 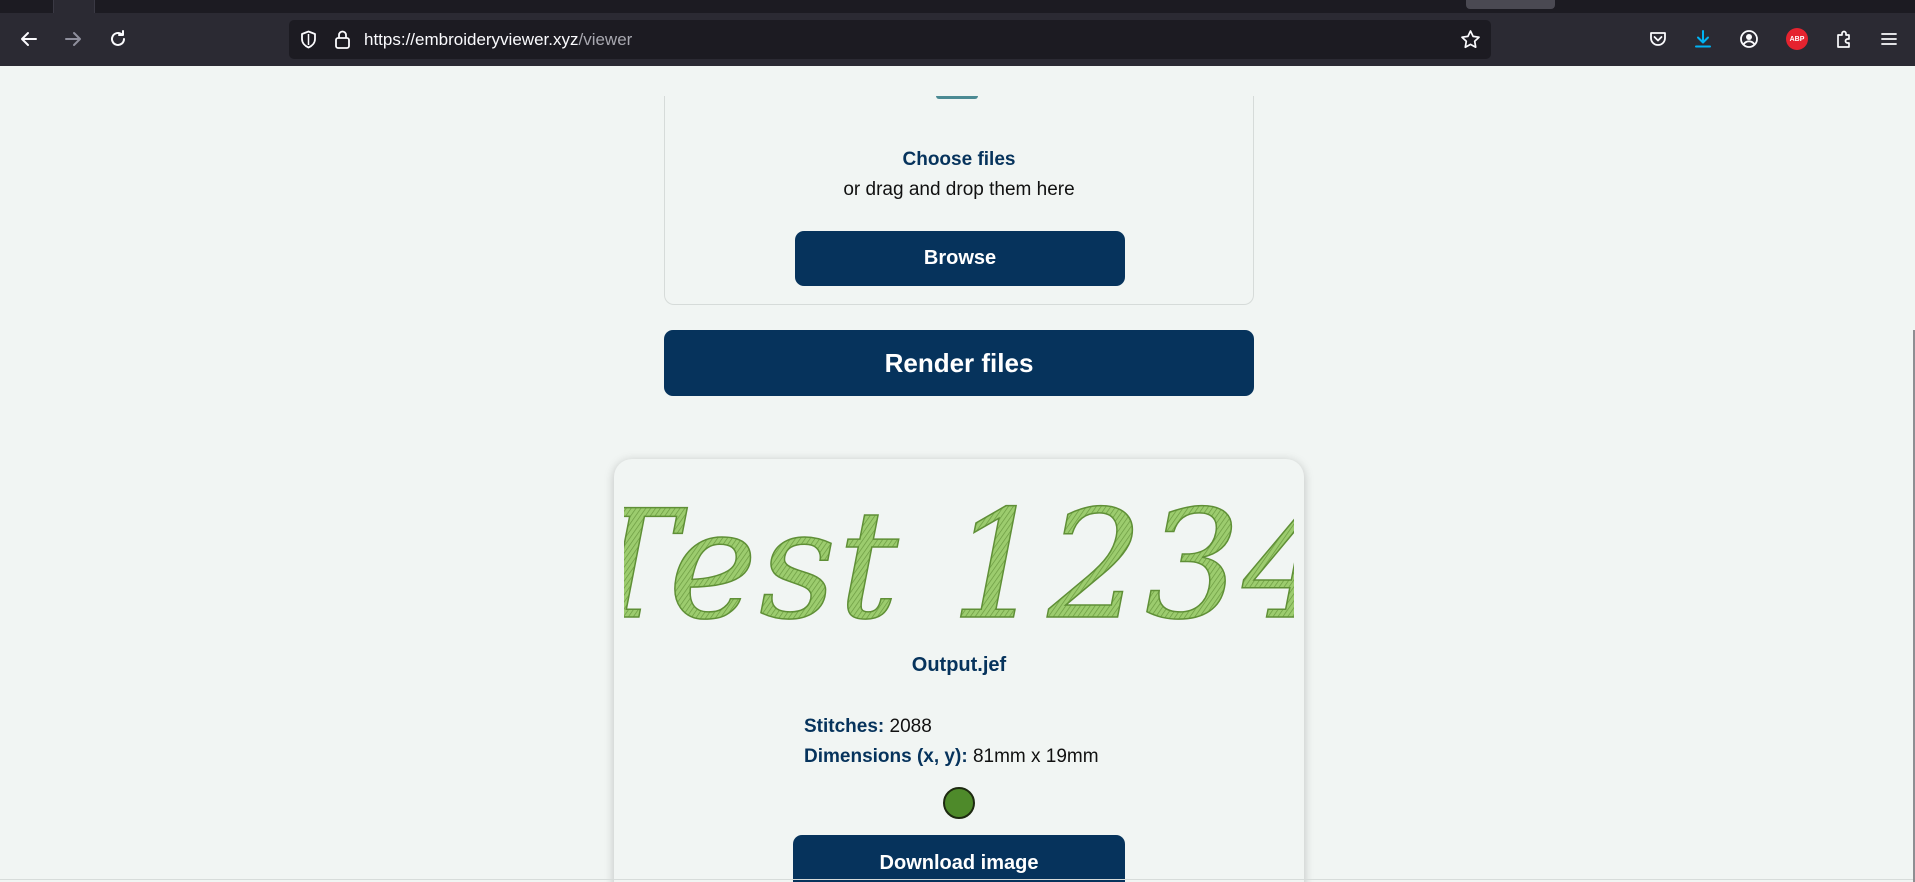 I want to click on tab, so click(x=74, y=6).